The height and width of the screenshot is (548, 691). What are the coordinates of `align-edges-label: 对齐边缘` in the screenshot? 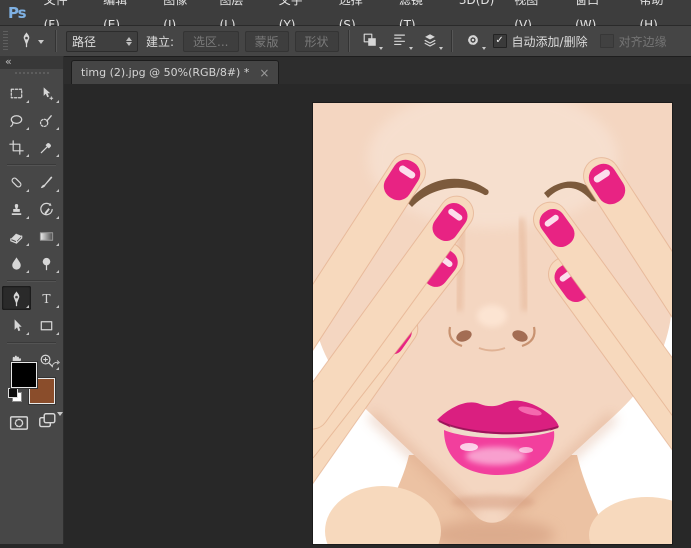 It's located at (642, 41).